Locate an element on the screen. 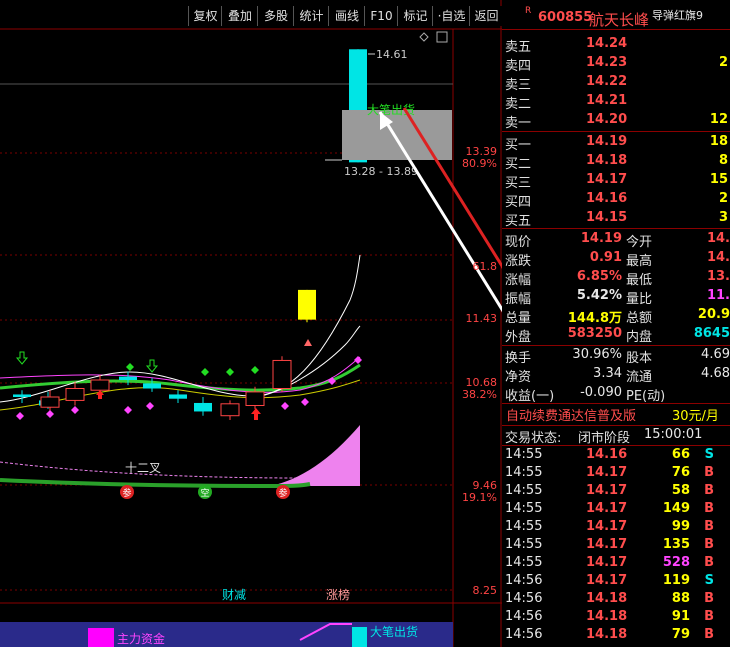 The image size is (730, 647). toolbar-button-0: 复权 is located at coordinates (205, 16).